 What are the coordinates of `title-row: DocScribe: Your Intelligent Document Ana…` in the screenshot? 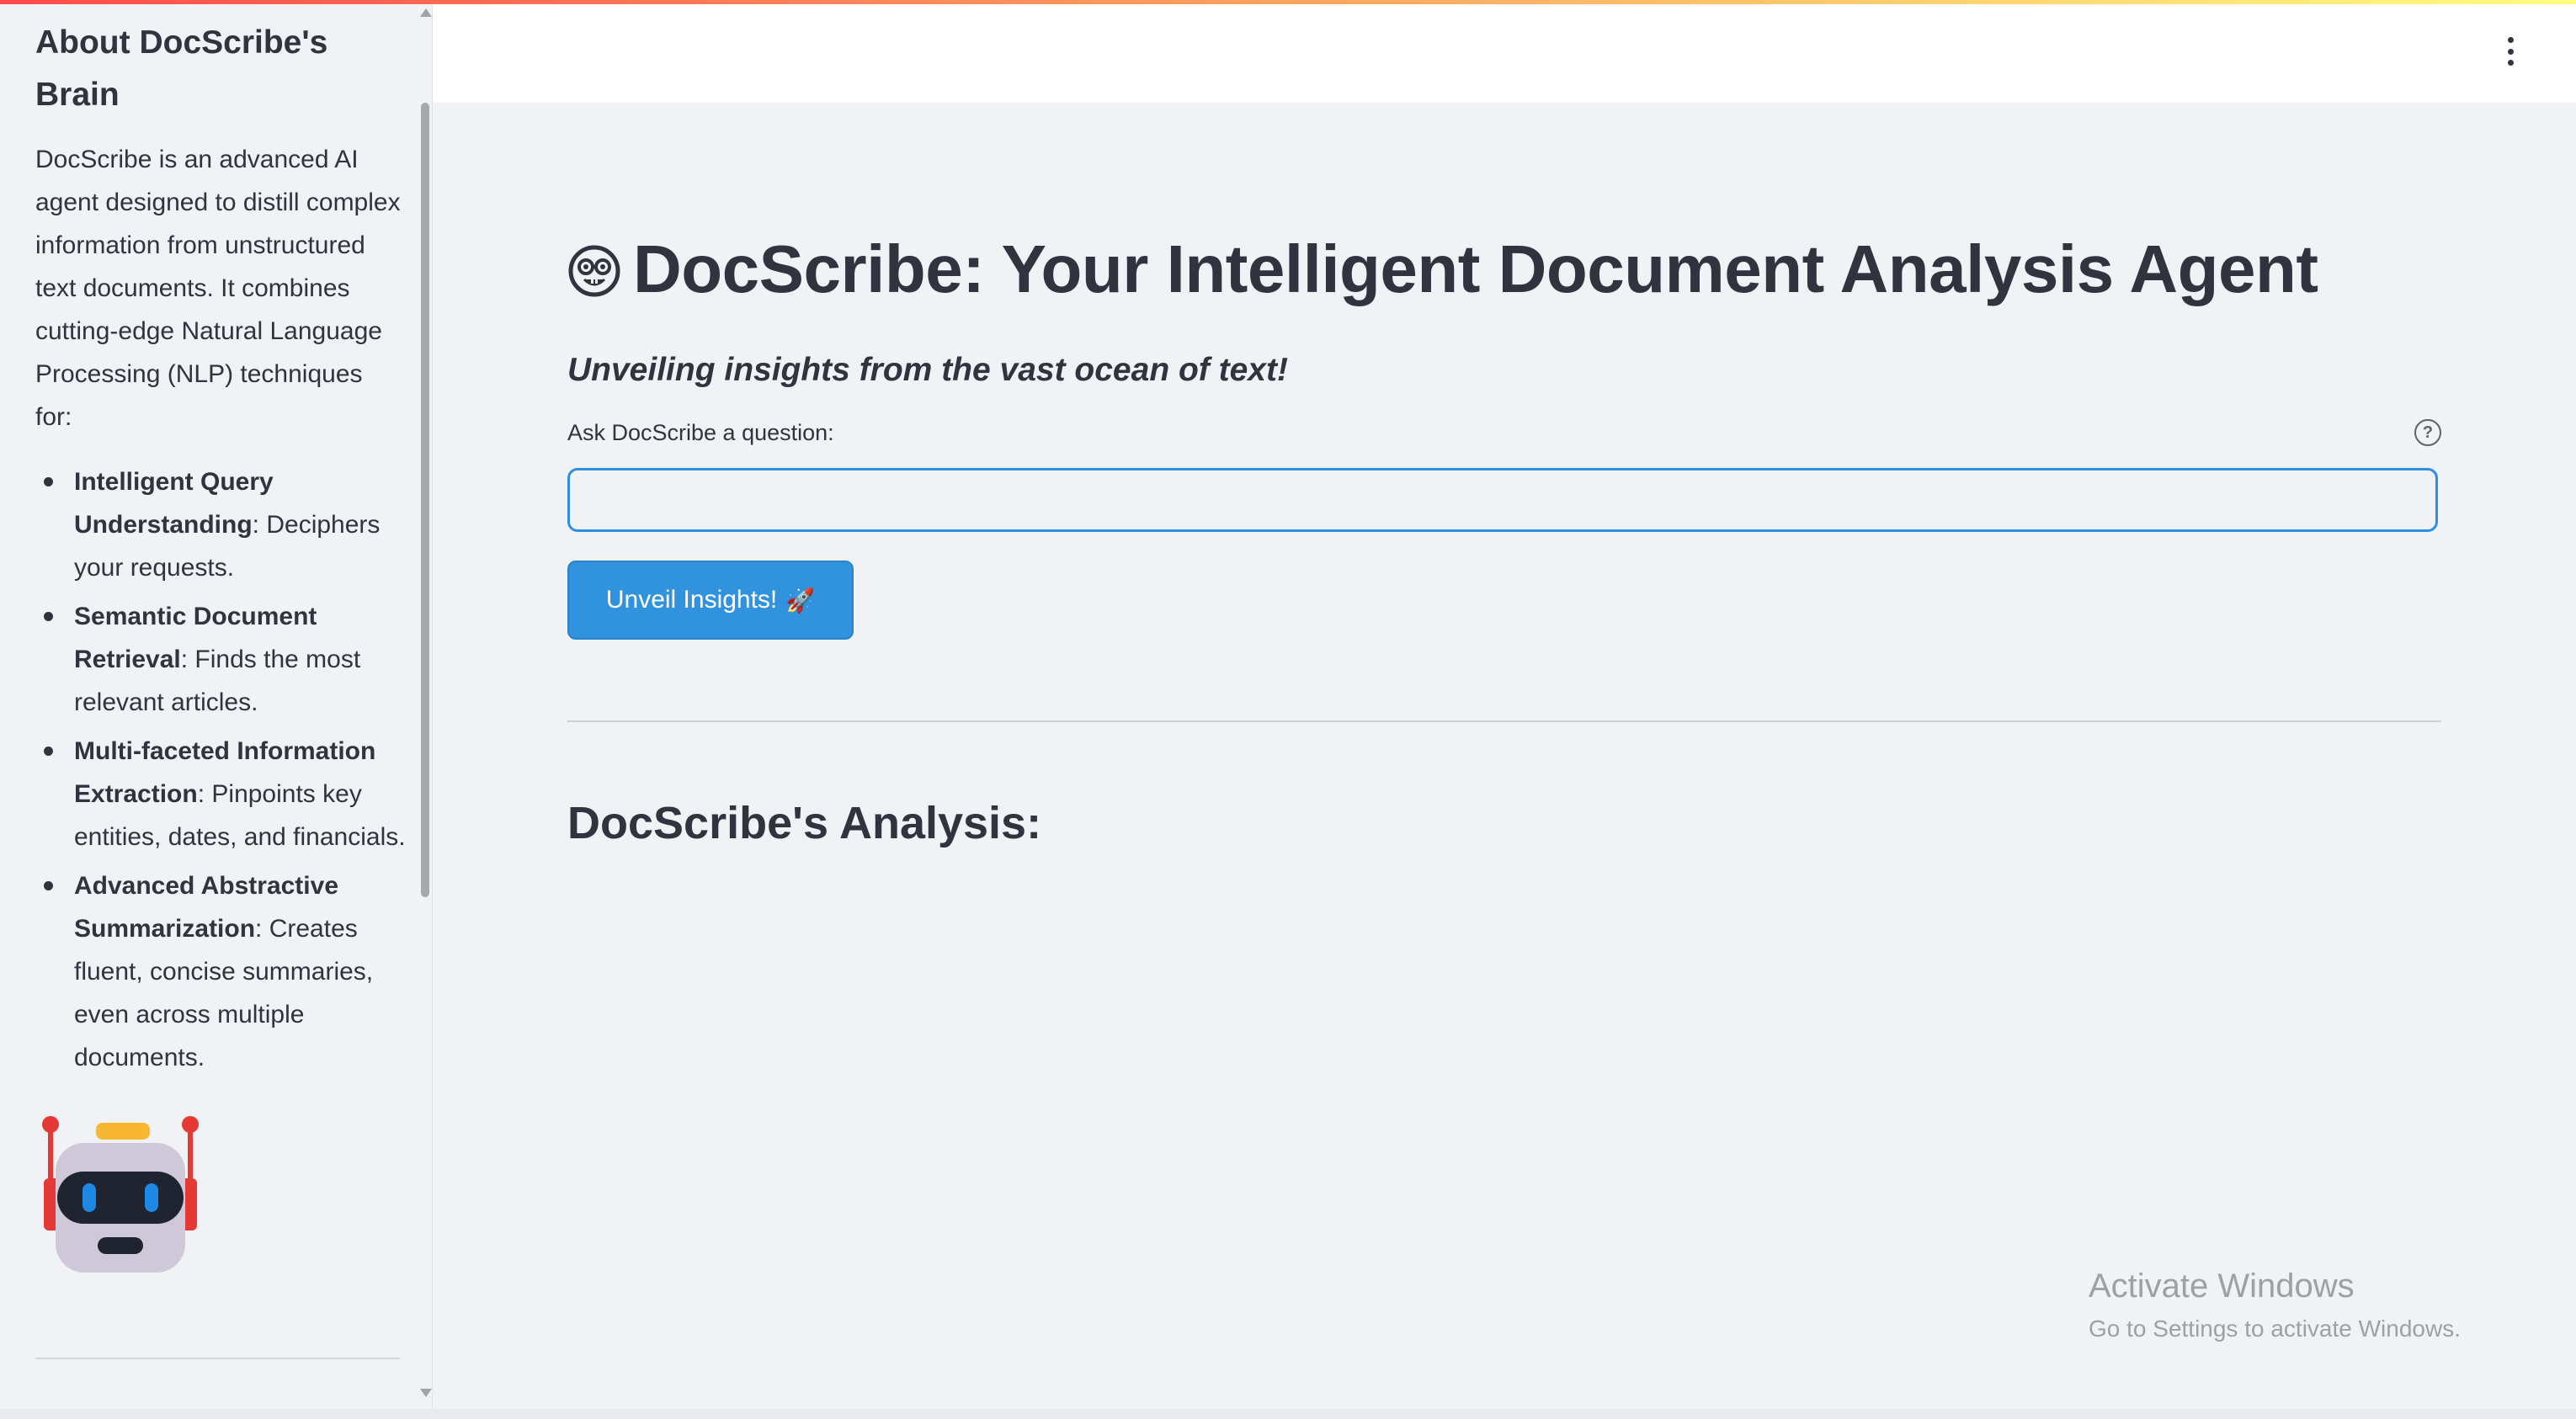 It's located at (1504, 269).